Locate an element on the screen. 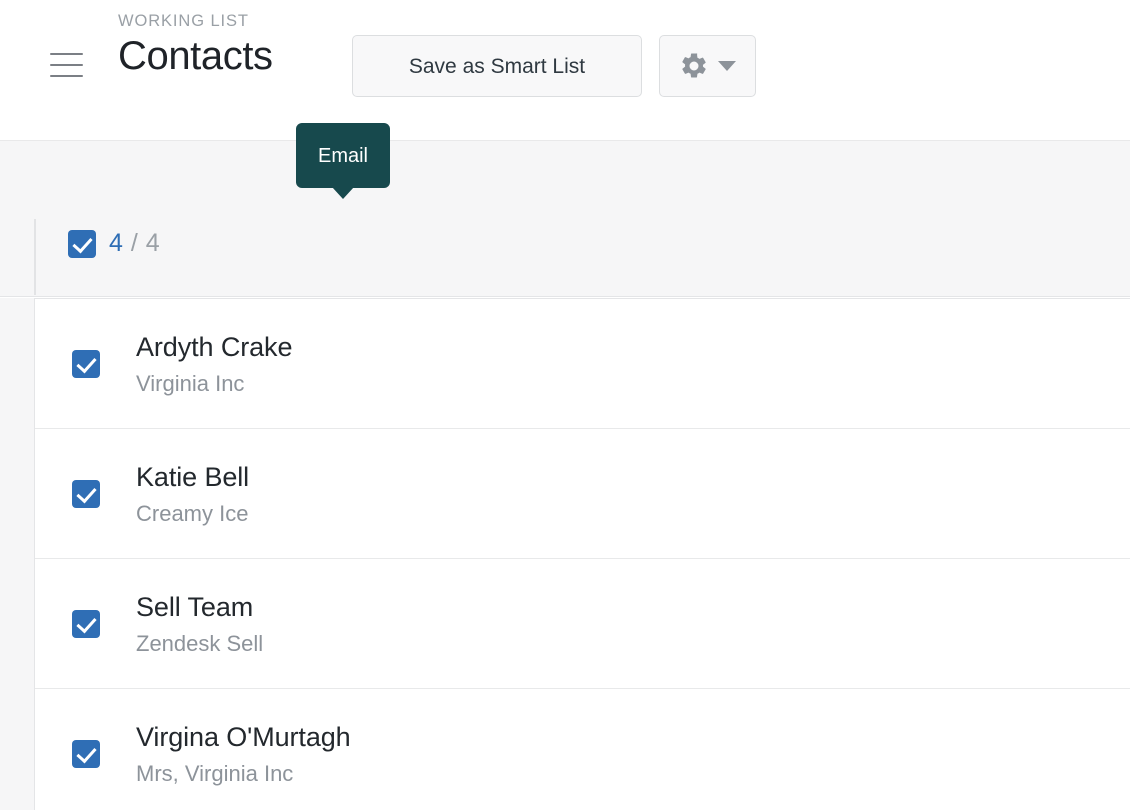 Image resolution: width=1130 pixels, height=810 pixels. selected-count: 4 is located at coordinates (116, 243).